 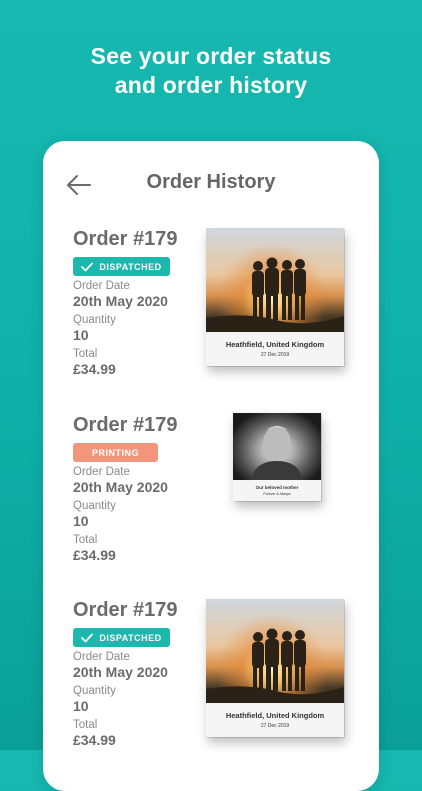 I want to click on promo-line-1: See your order status, so click(x=211, y=56).